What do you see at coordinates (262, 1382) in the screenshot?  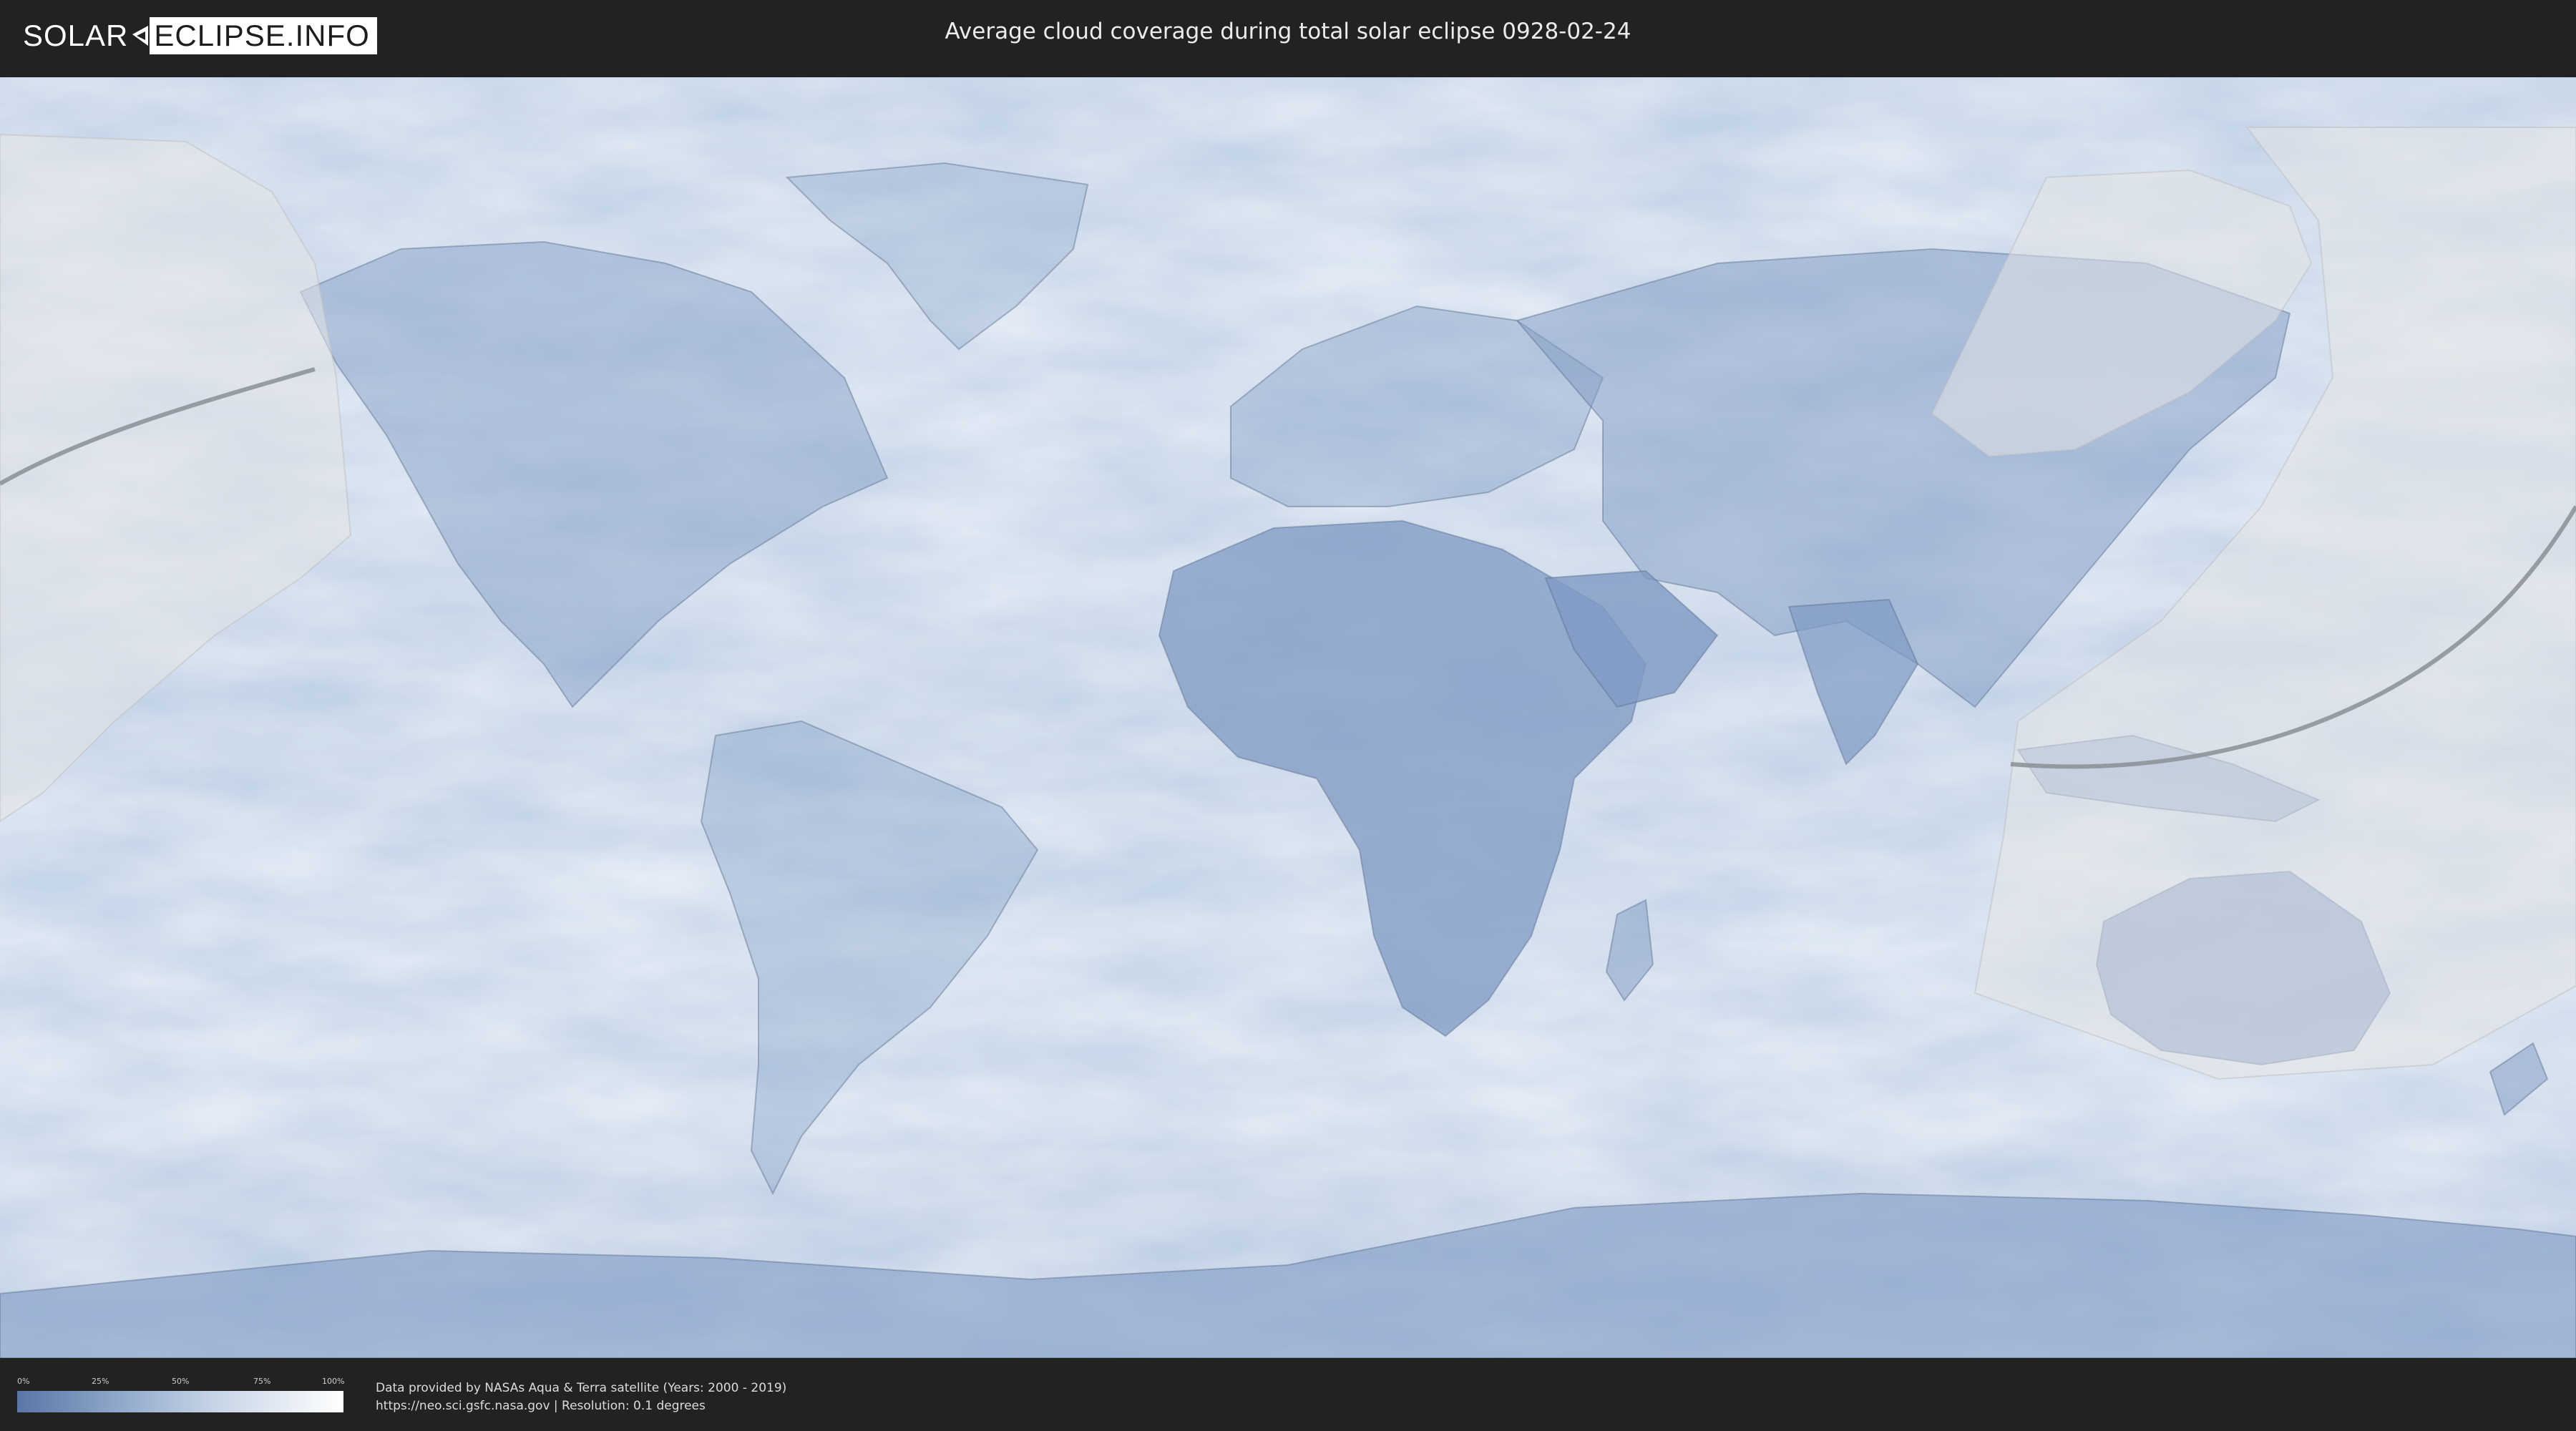 I see `legend-tick-75: 75%` at bounding box center [262, 1382].